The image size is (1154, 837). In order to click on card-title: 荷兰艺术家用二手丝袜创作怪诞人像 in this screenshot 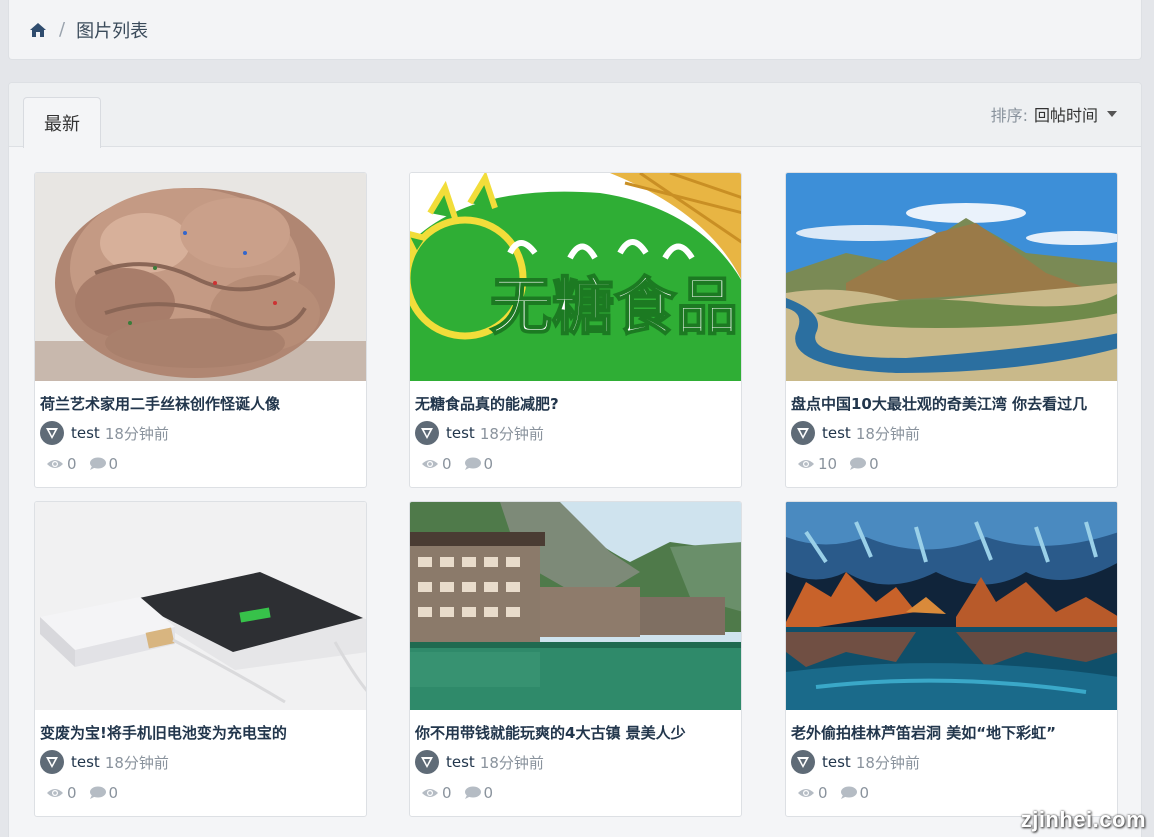, I will do `click(160, 403)`.